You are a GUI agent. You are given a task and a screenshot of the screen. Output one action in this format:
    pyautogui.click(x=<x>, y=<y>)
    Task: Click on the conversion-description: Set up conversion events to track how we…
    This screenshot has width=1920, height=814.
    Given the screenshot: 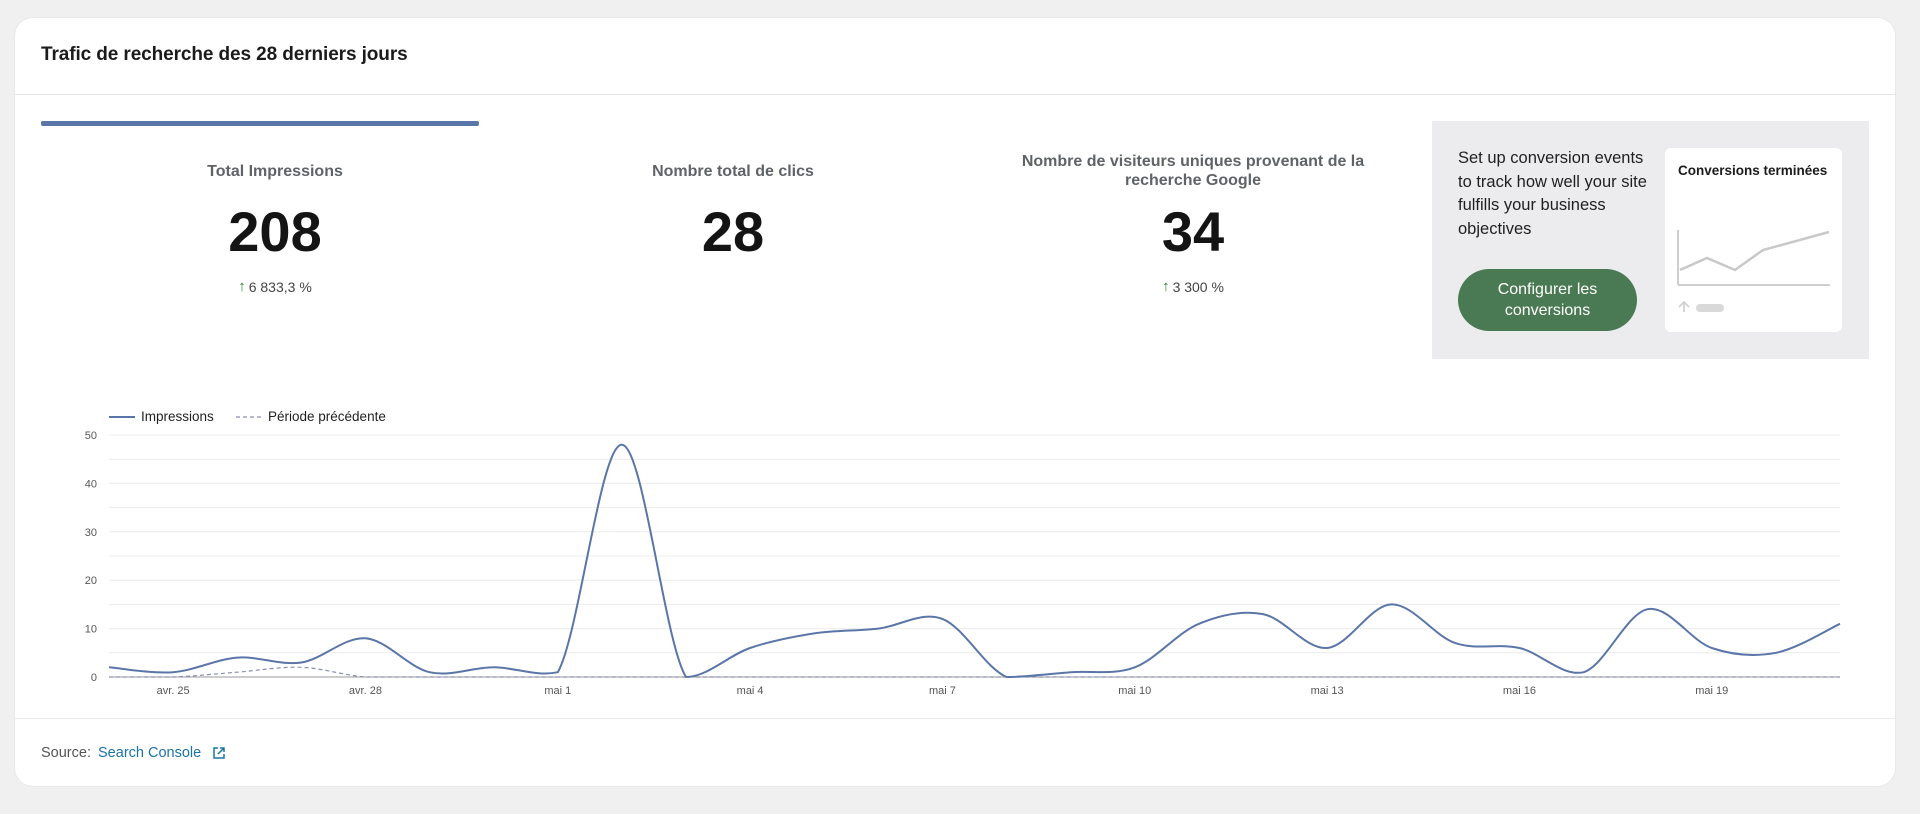 What is the action you would take?
    pyautogui.click(x=1552, y=193)
    